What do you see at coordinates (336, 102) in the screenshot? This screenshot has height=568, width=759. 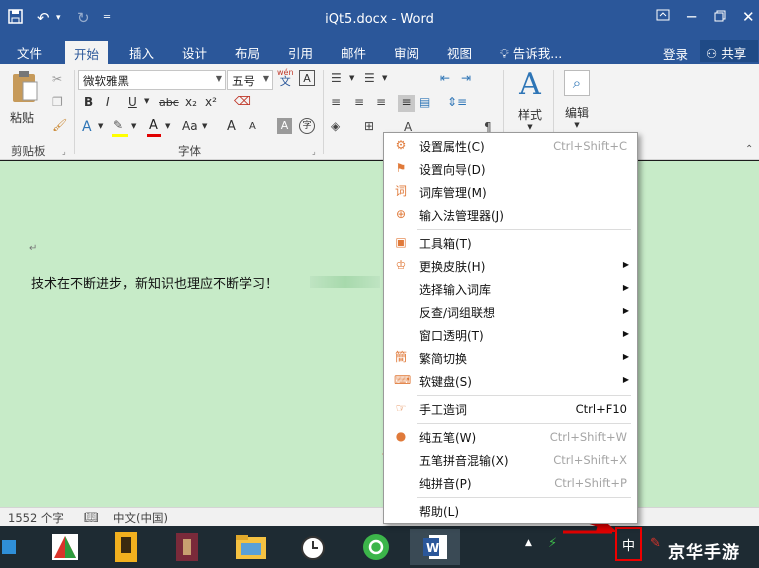 I see `align-left-icon: ≡` at bounding box center [336, 102].